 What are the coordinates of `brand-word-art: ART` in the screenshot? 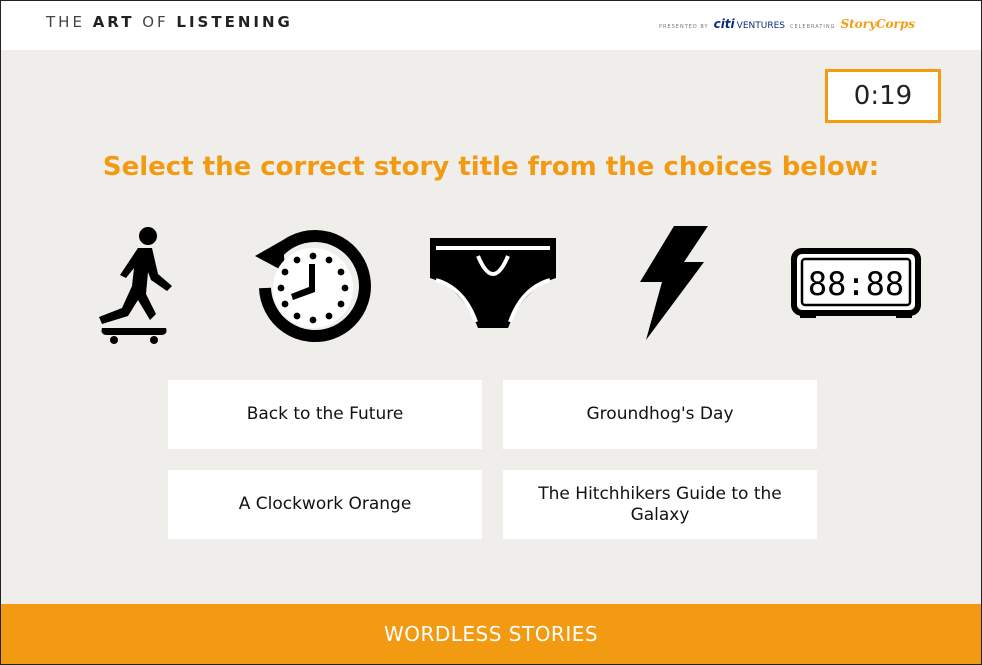 It's located at (113, 22).